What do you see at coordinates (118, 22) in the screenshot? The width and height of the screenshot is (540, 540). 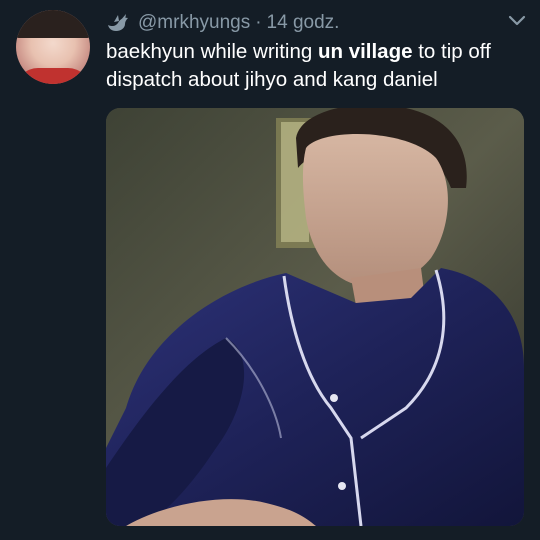 I see `bird-icon` at bounding box center [118, 22].